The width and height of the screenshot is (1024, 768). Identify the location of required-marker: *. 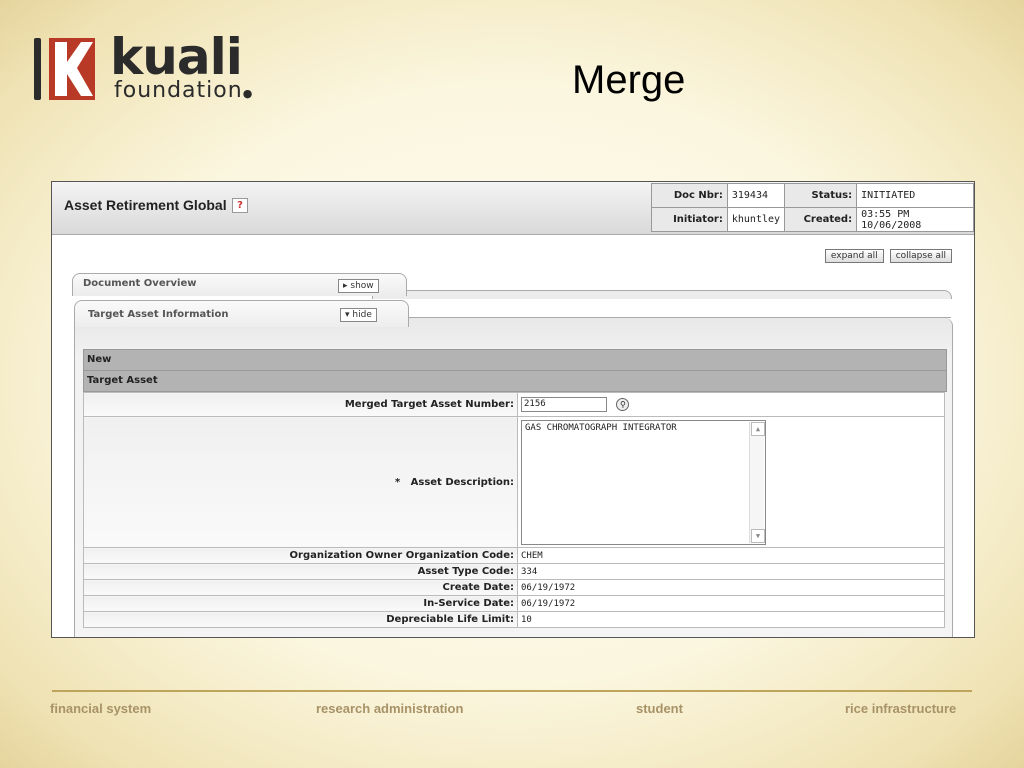
(397, 482).